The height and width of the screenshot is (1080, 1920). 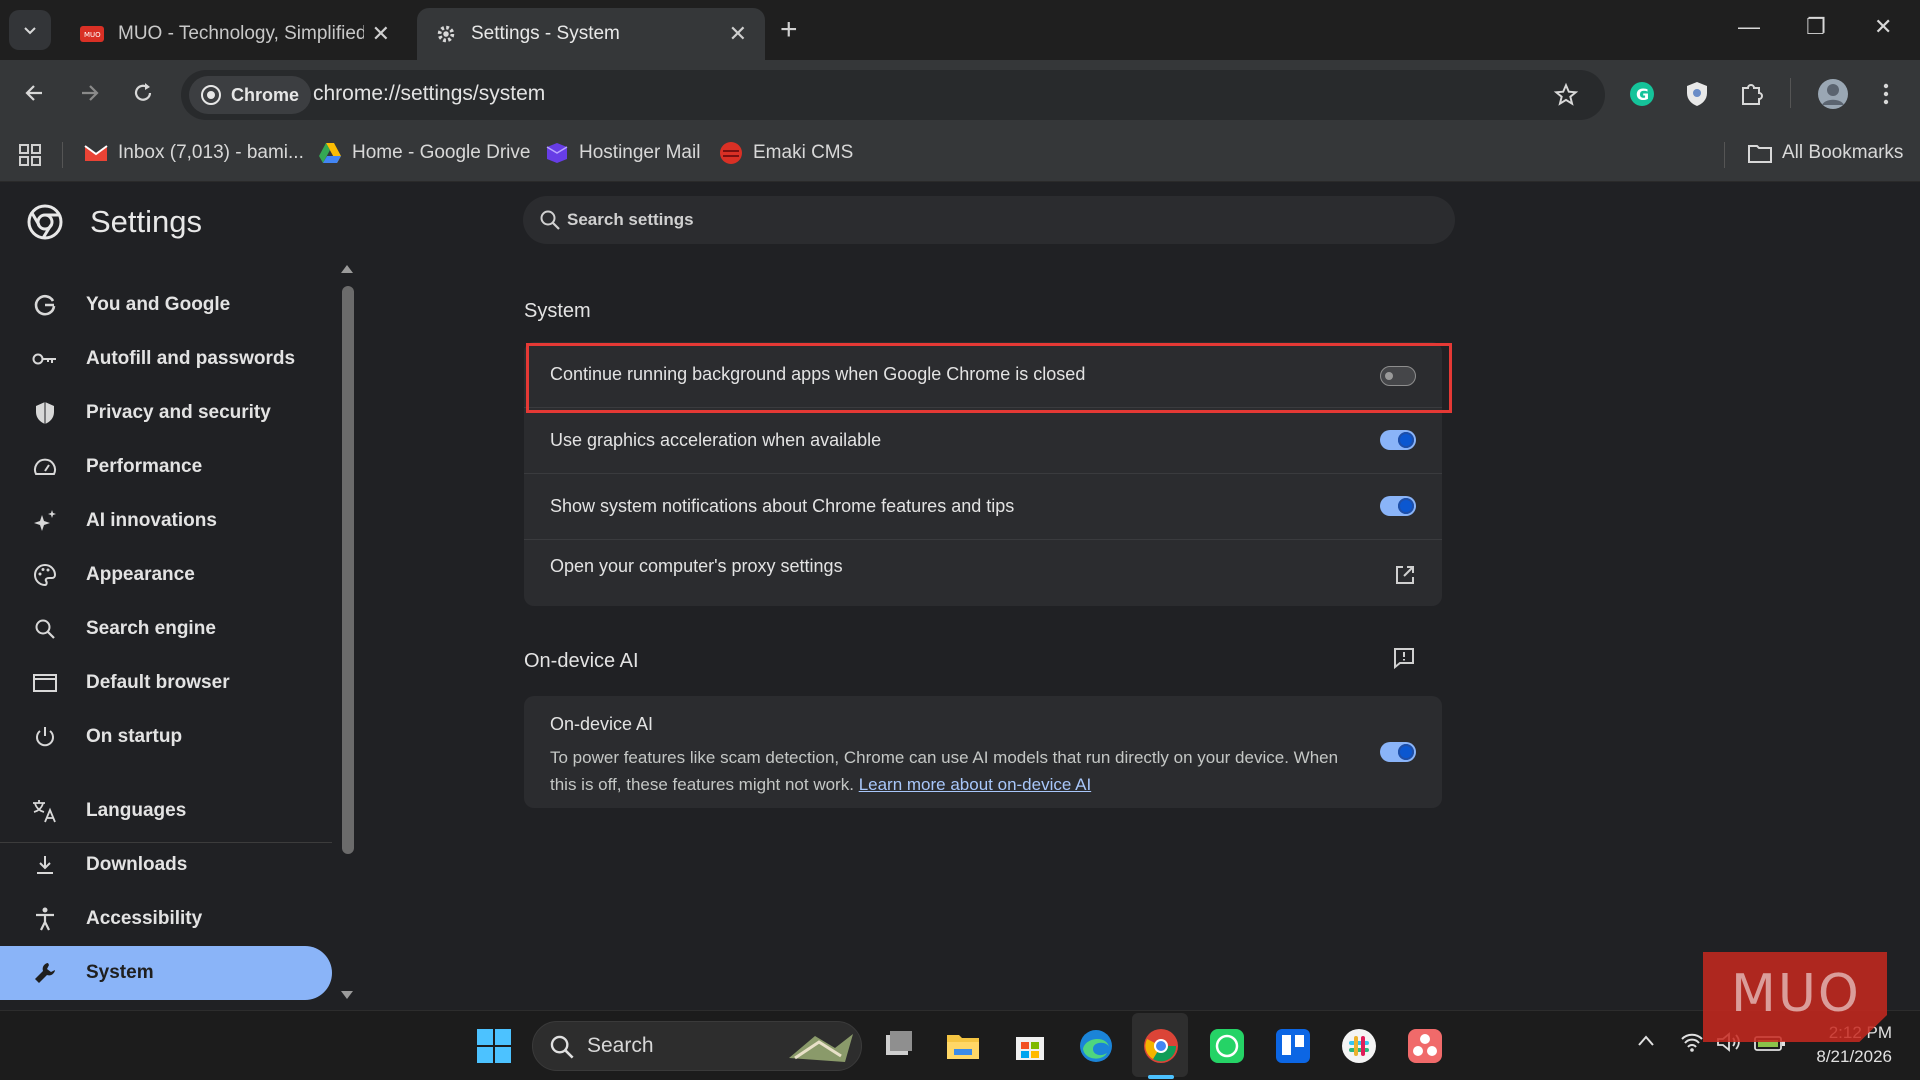 I want to click on wifi-icon, so click(x=1692, y=1042).